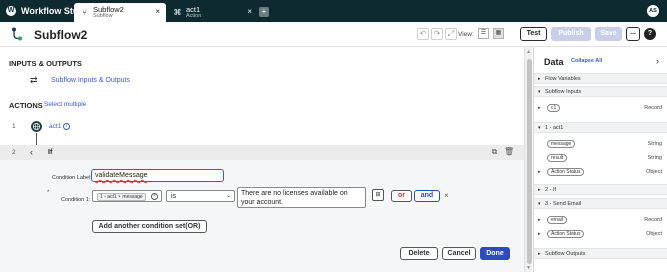 The image size is (667, 272). What do you see at coordinates (554, 128) in the screenshot?
I see `section-title: 1 - act1` at bounding box center [554, 128].